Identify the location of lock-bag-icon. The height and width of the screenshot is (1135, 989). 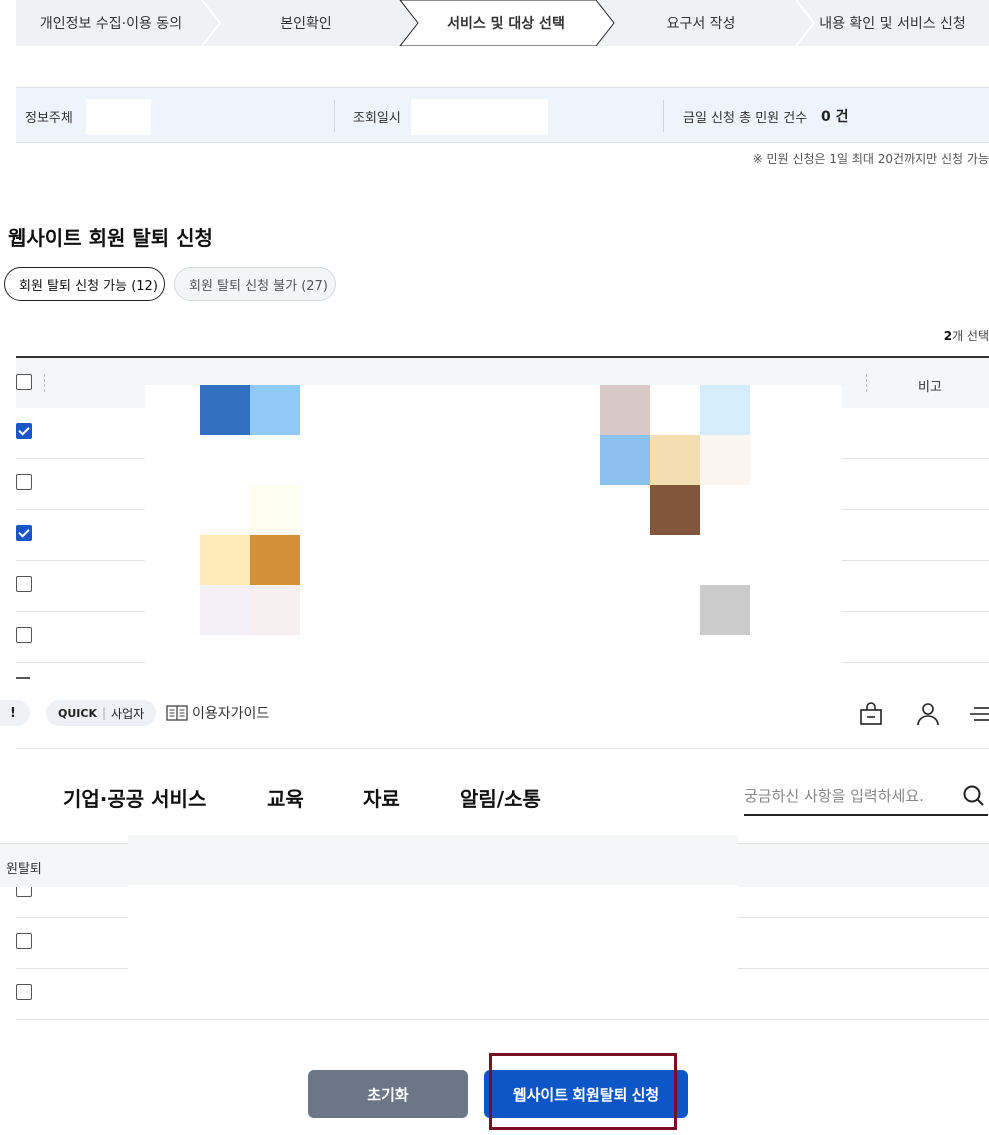
(871, 714).